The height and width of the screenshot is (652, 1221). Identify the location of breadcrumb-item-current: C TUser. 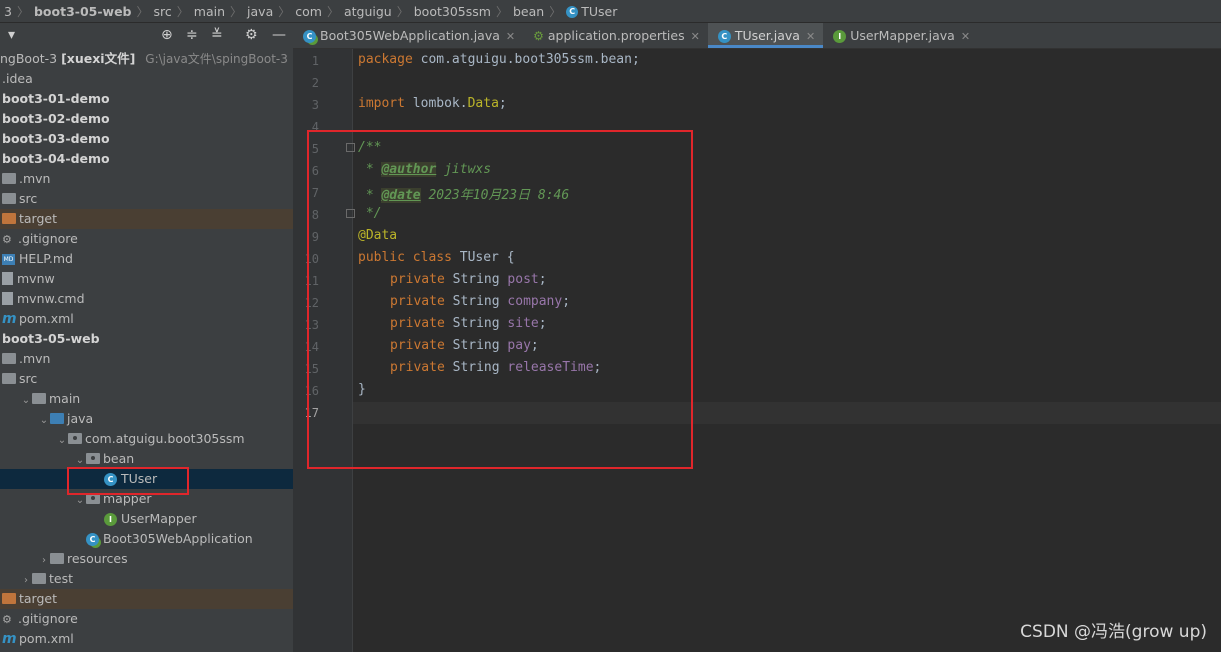
(591, 11).